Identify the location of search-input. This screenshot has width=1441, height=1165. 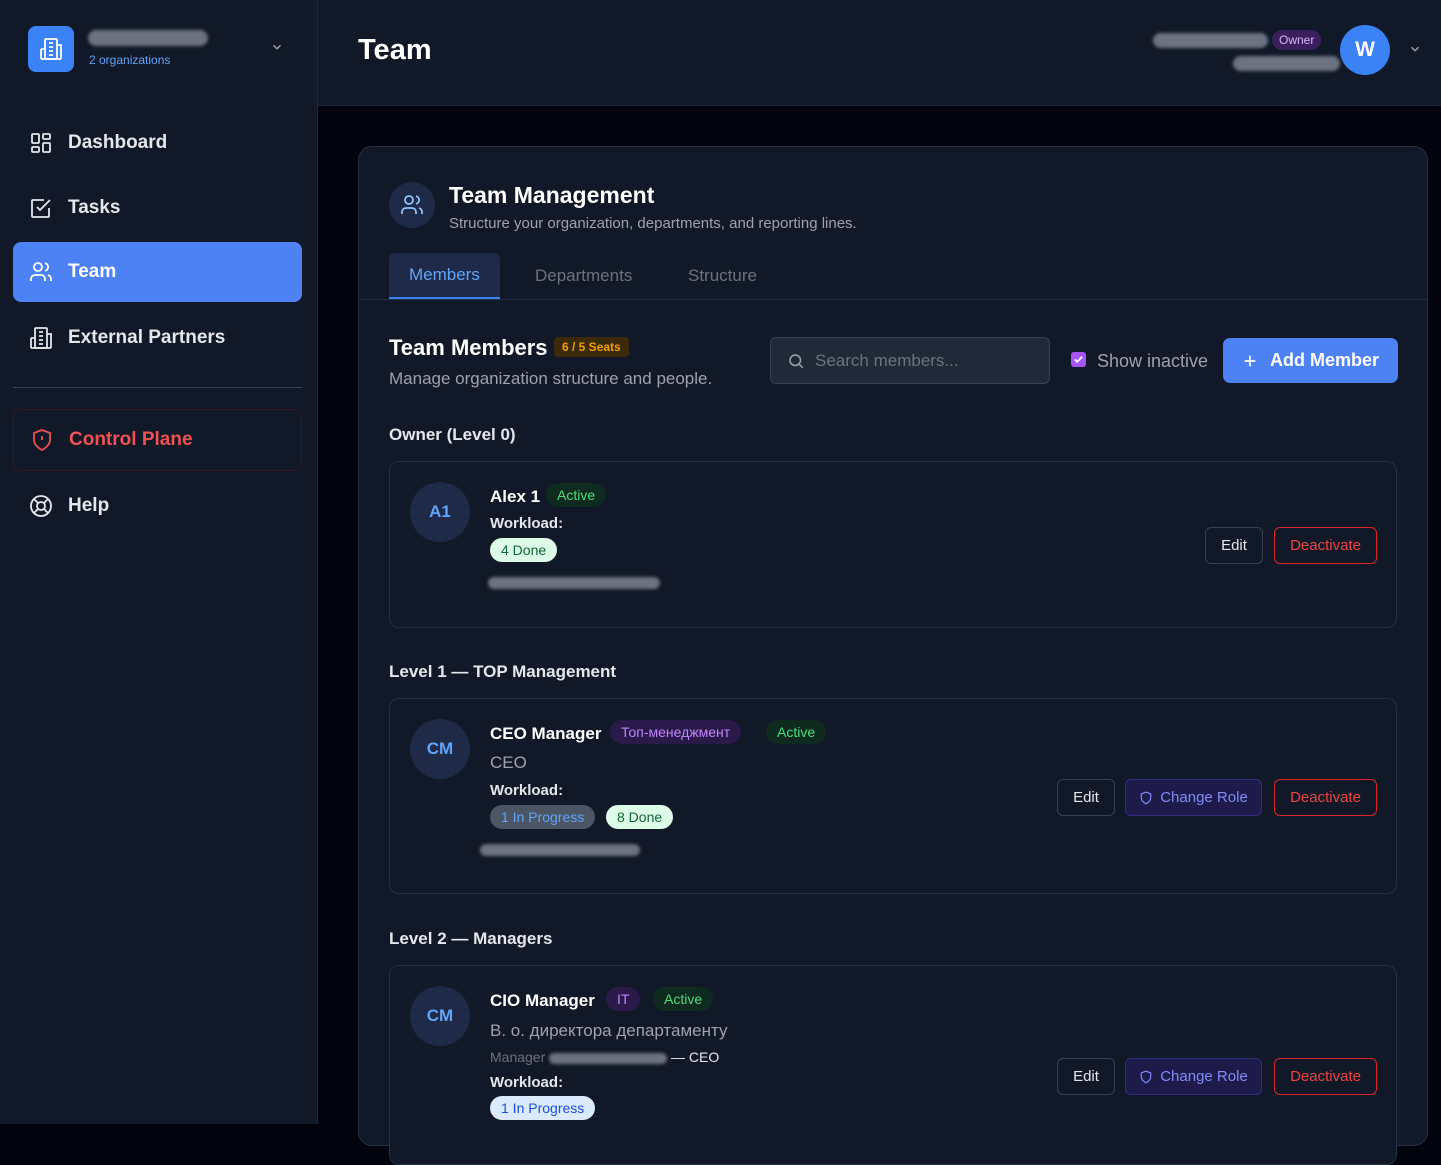
(930, 360).